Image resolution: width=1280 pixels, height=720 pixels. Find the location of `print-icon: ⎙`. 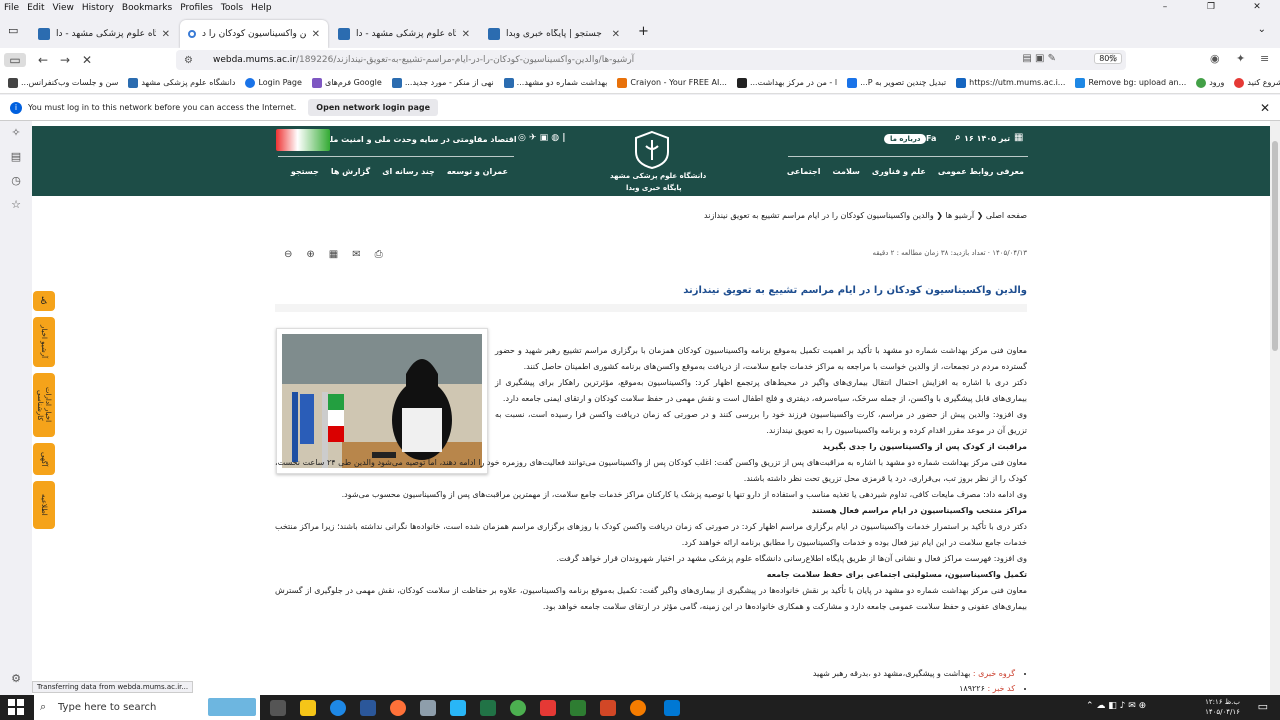

print-icon: ⎙ is located at coordinates (379, 254).